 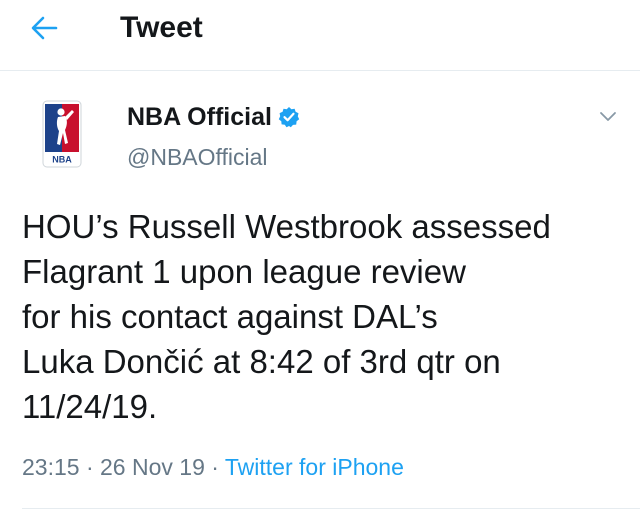 I want to click on arrow-left-icon, so click(x=44, y=28).